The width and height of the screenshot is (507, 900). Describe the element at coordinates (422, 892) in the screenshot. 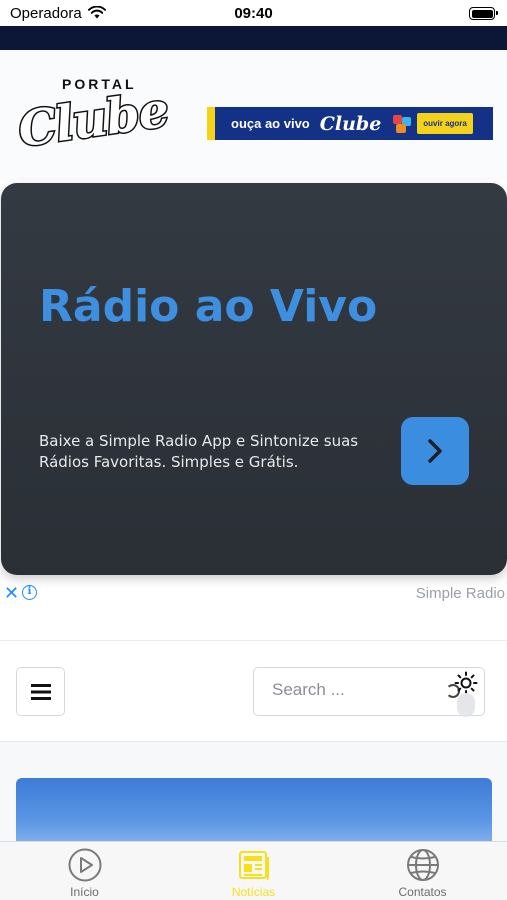

I see `tab-label: Contatos` at that location.